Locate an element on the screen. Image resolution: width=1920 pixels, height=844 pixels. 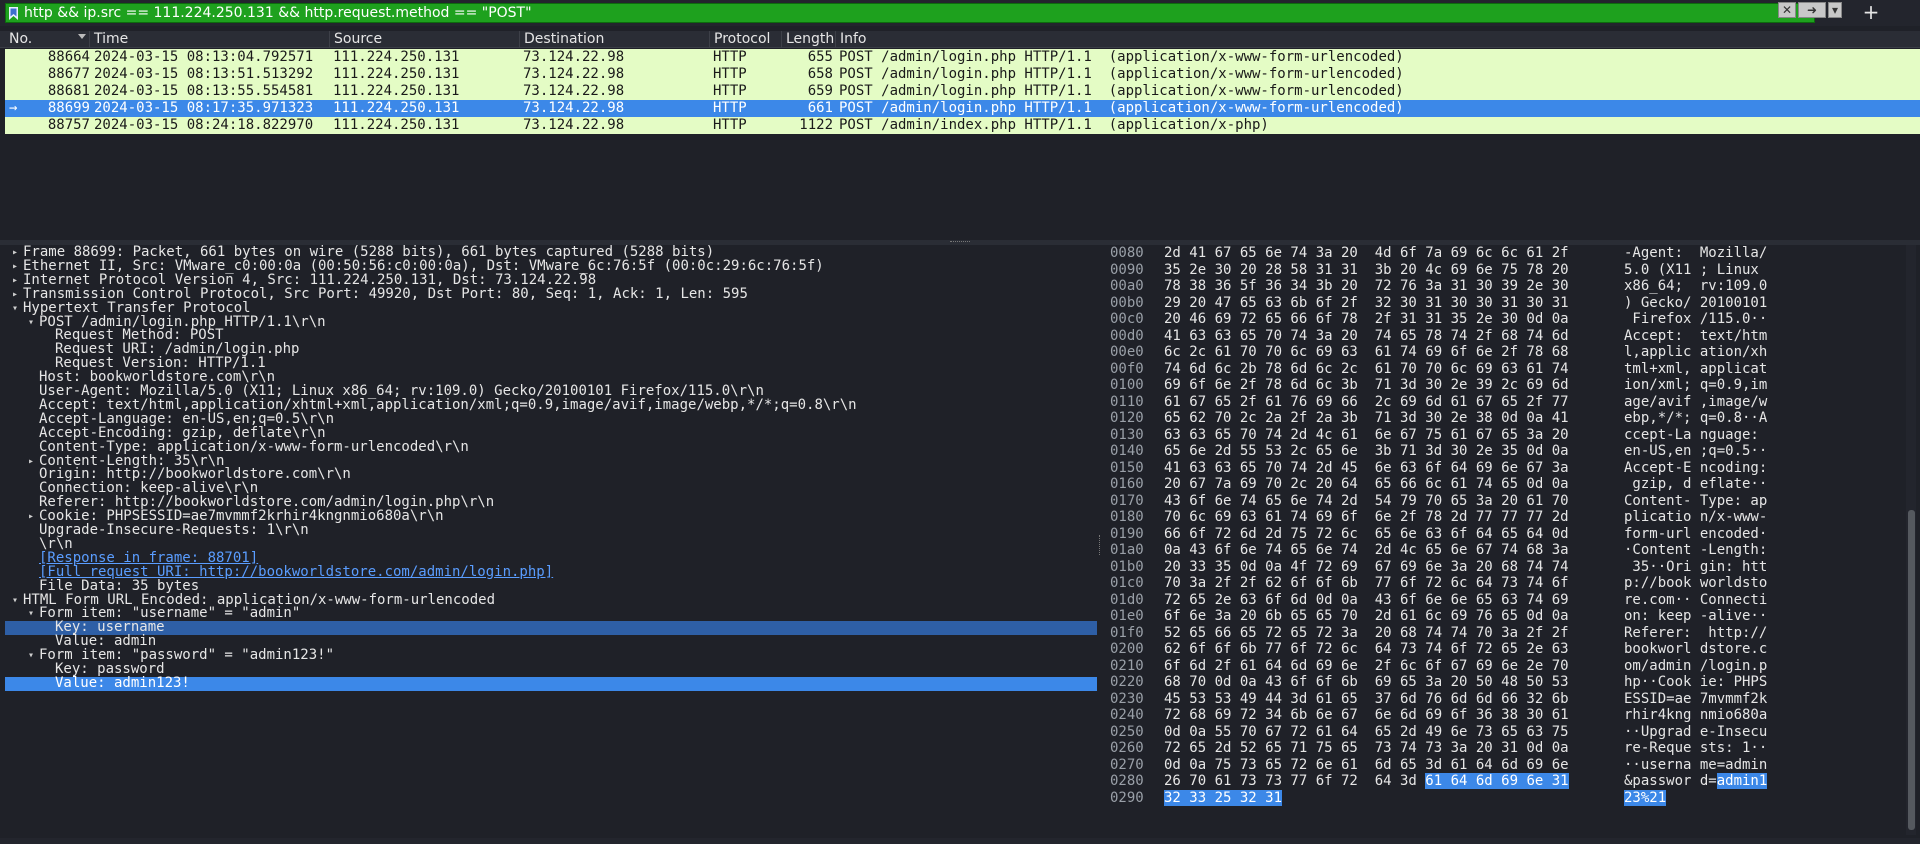
hex-ascii: 5.0 (X11 ; Linux is located at coordinates (1695, 270).